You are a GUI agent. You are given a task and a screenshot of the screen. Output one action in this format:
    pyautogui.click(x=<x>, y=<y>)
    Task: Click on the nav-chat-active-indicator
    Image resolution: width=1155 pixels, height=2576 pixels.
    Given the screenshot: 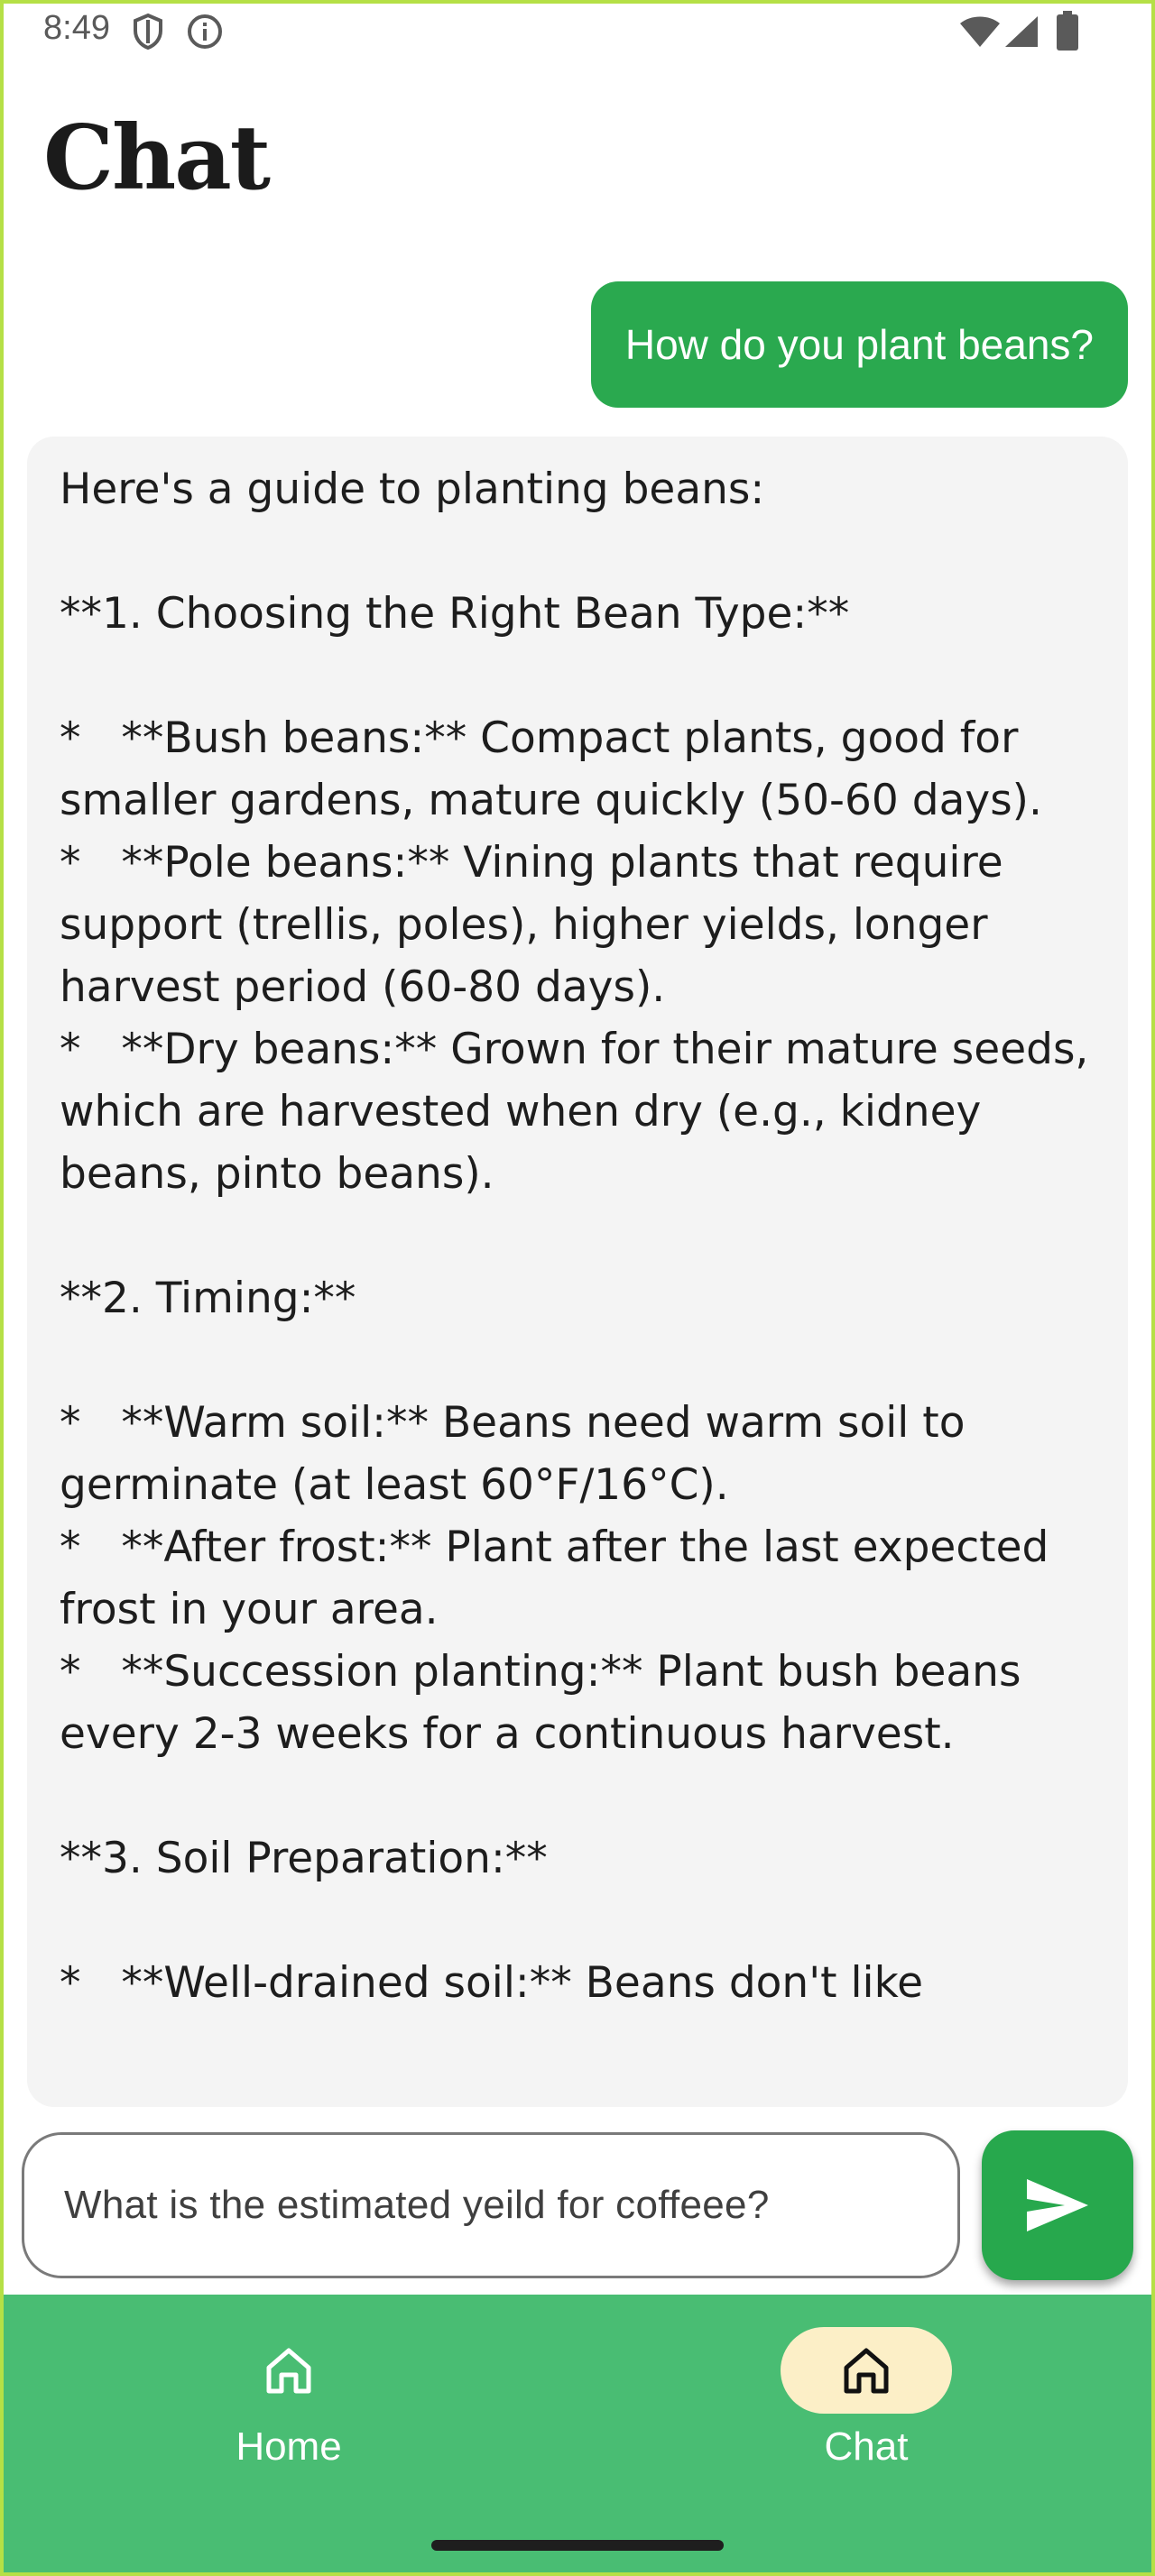 What is the action you would take?
    pyautogui.click(x=866, y=2370)
    